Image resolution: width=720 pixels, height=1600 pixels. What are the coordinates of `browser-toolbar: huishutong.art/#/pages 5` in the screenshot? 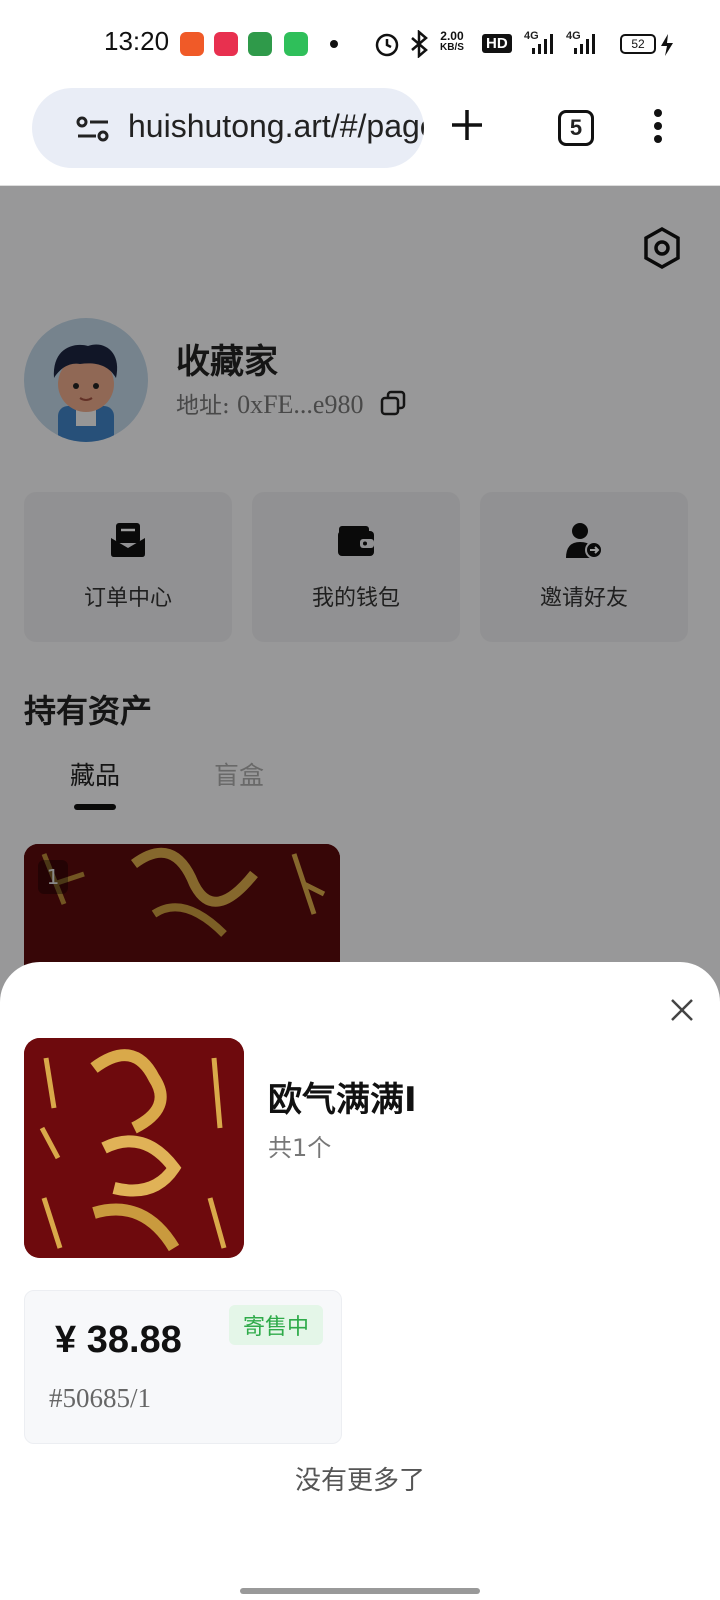 It's located at (360, 137).